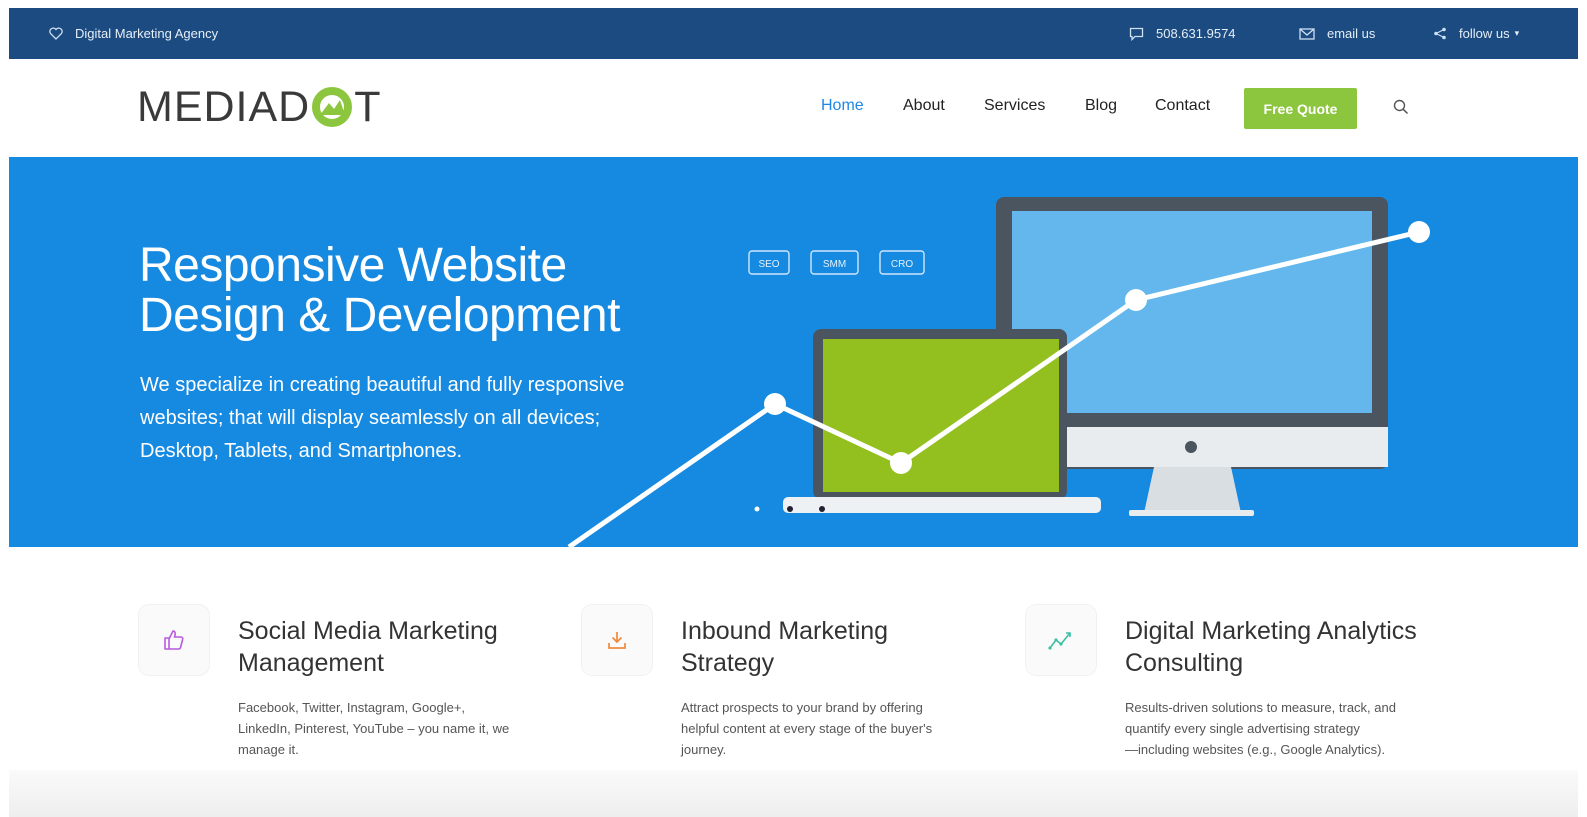 This screenshot has height=817, width=1587. What do you see at coordinates (1196, 33) in the screenshot?
I see `phone-number: 508.631.9574` at bounding box center [1196, 33].